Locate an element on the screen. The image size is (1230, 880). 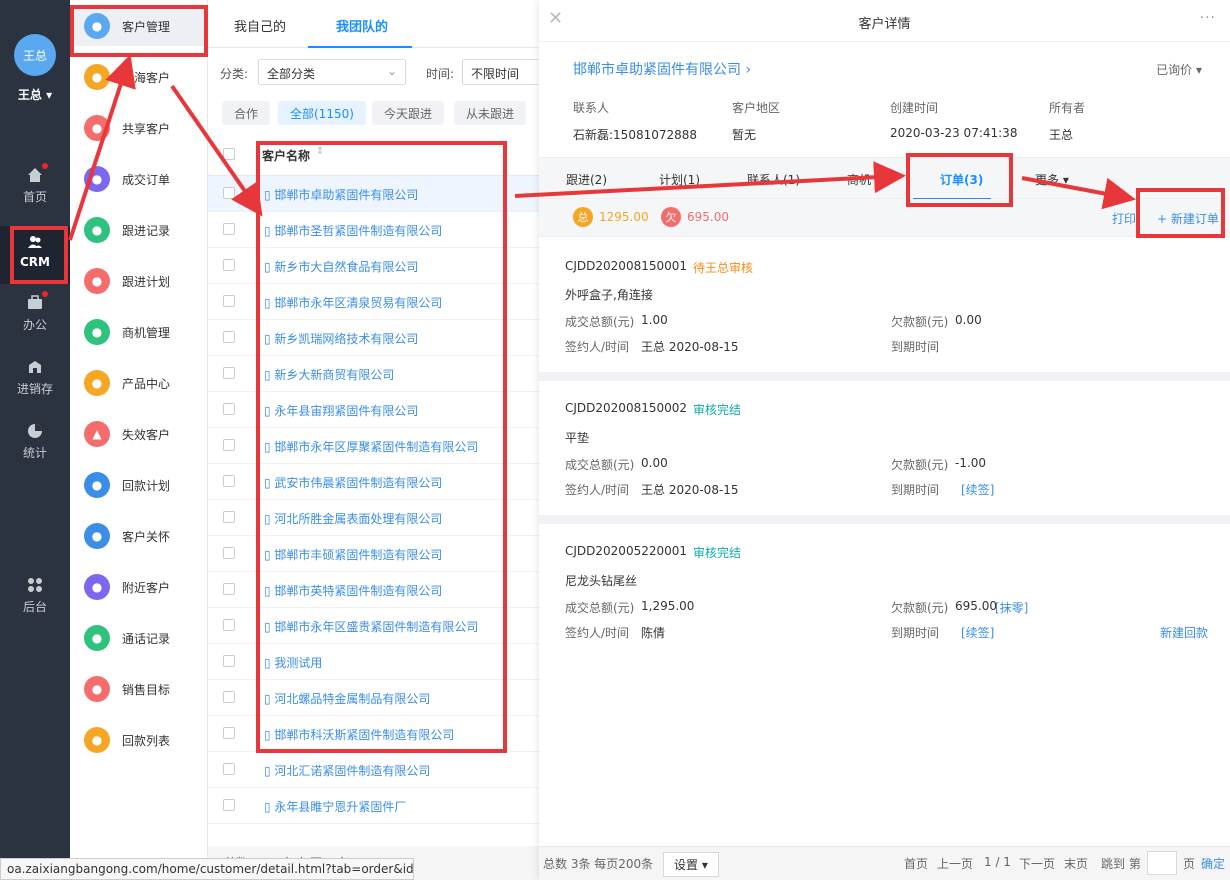
confirm-jump-button: 确定 is located at coordinates (1213, 863).